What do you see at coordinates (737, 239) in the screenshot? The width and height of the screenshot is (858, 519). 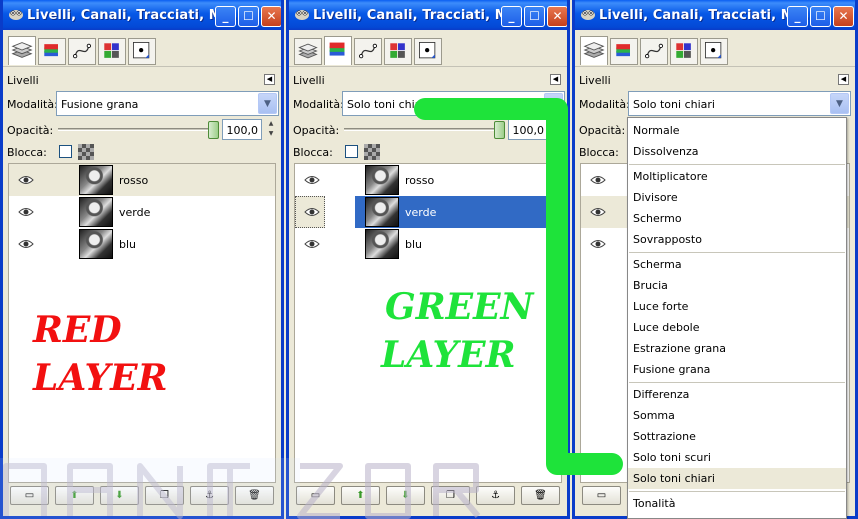 I see `mode-menu-item: Sovrapposto` at bounding box center [737, 239].